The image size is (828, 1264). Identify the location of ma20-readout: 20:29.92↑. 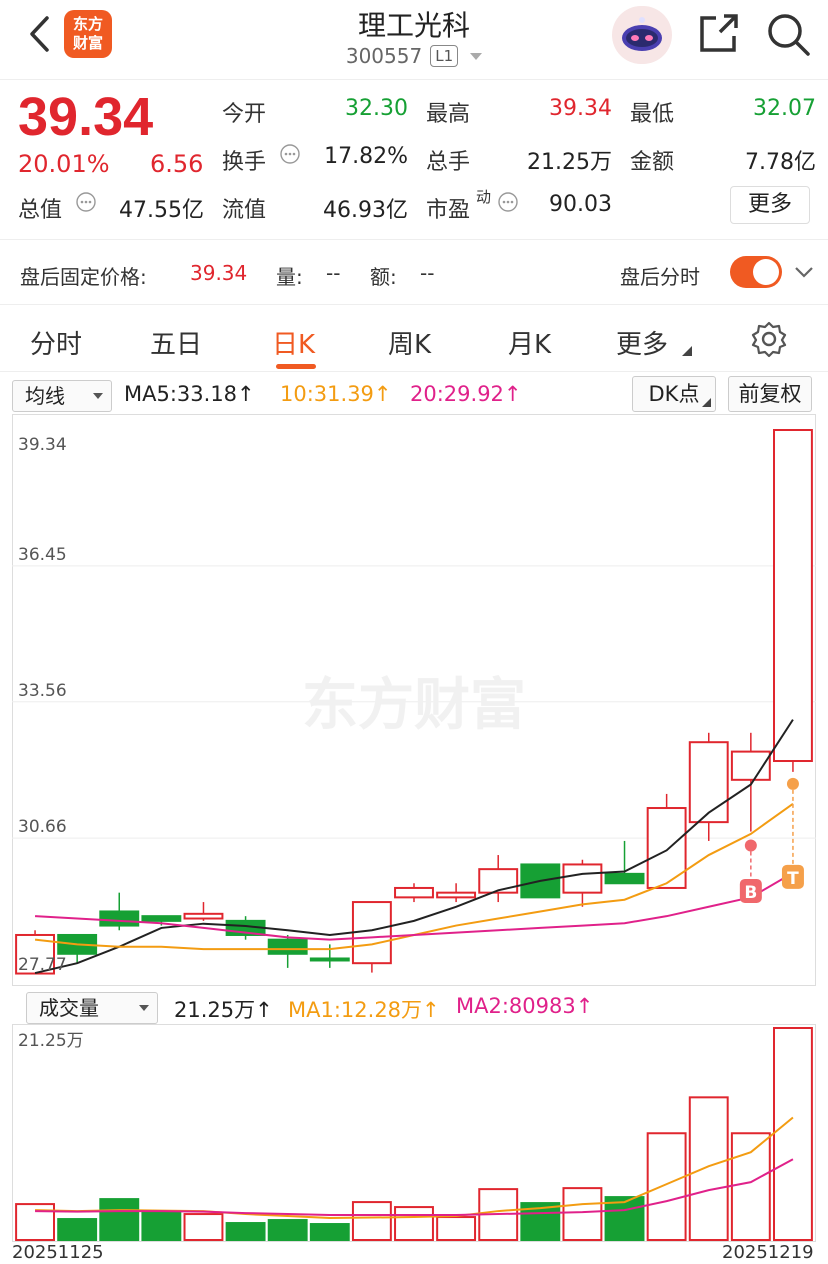
(466, 394).